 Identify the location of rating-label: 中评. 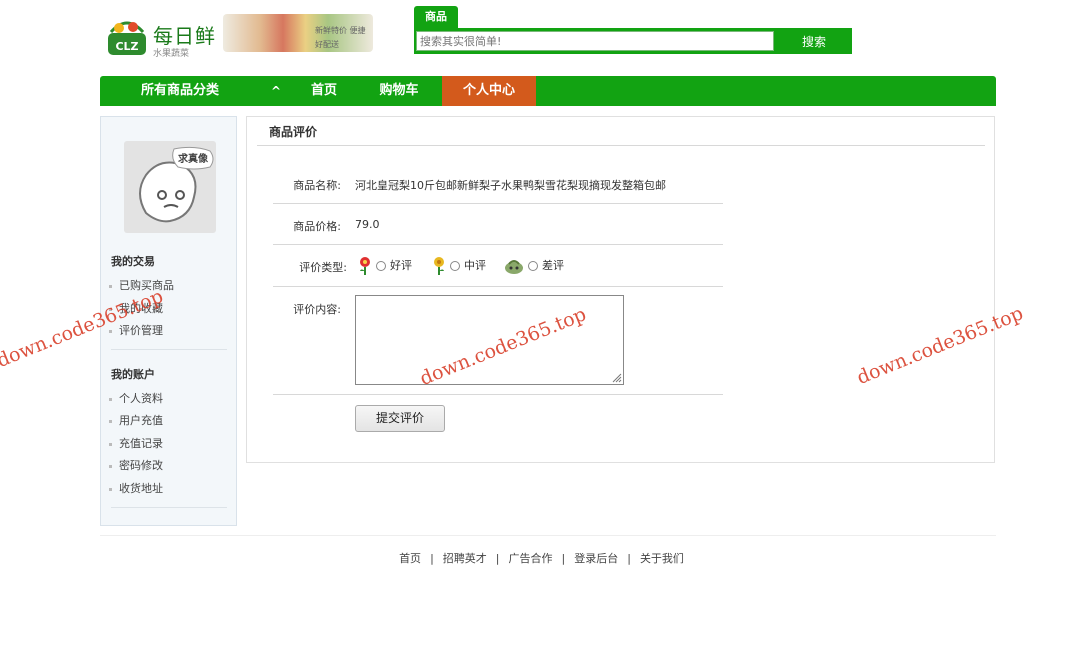
(475, 265).